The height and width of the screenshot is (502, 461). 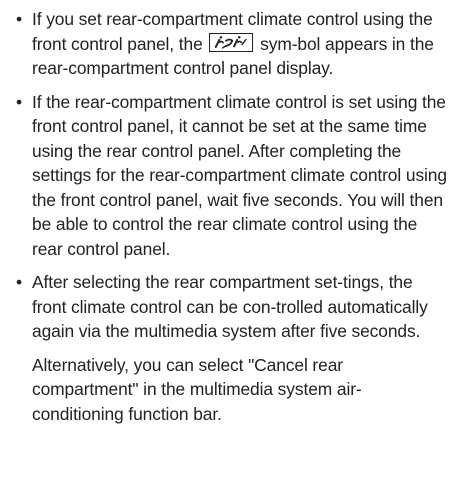 What do you see at coordinates (231, 43) in the screenshot?
I see `rear-climate-control-symbol-icon` at bounding box center [231, 43].